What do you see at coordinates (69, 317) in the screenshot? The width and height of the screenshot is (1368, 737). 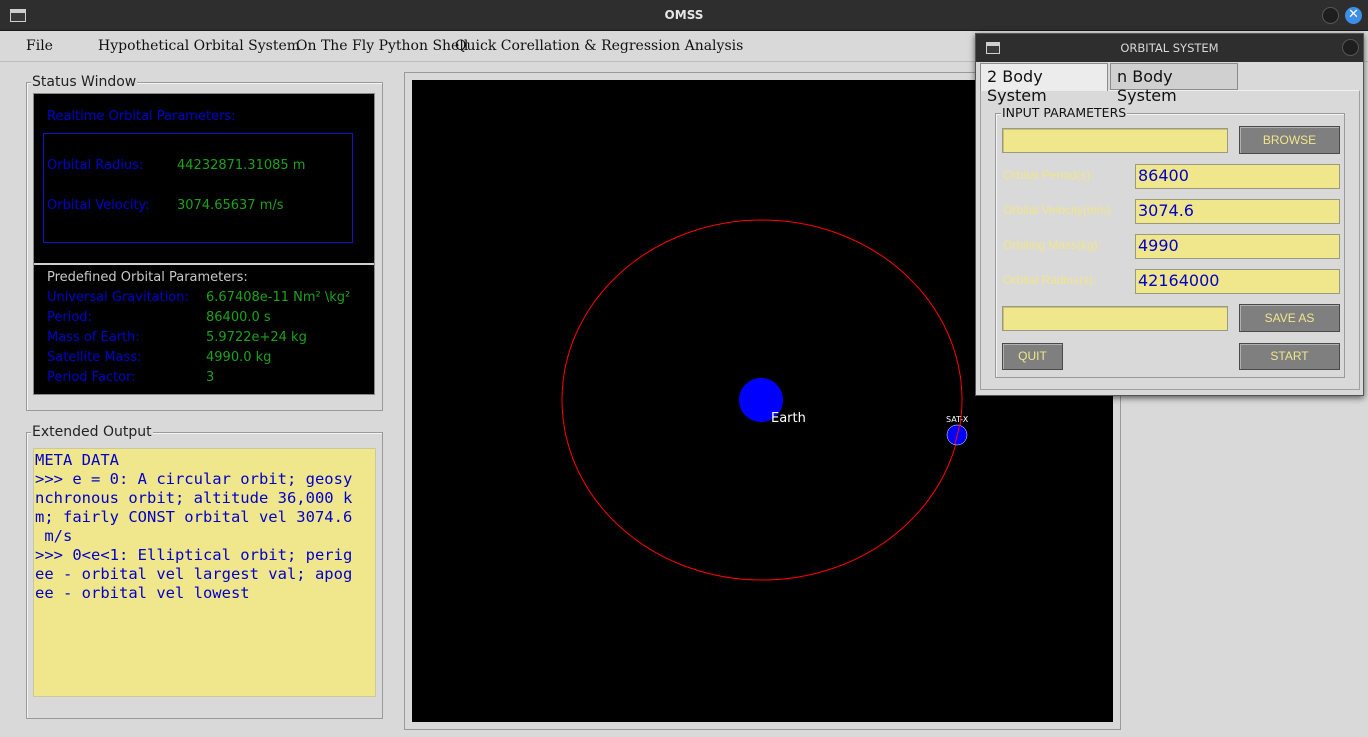 I see `period-label: Period:` at bounding box center [69, 317].